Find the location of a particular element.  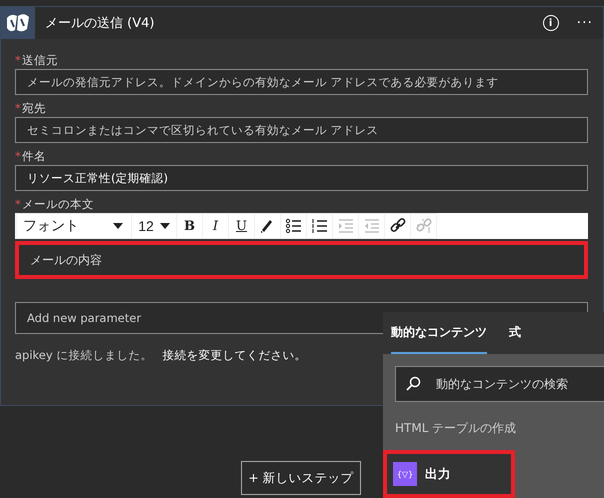

link-icon is located at coordinates (397, 226).